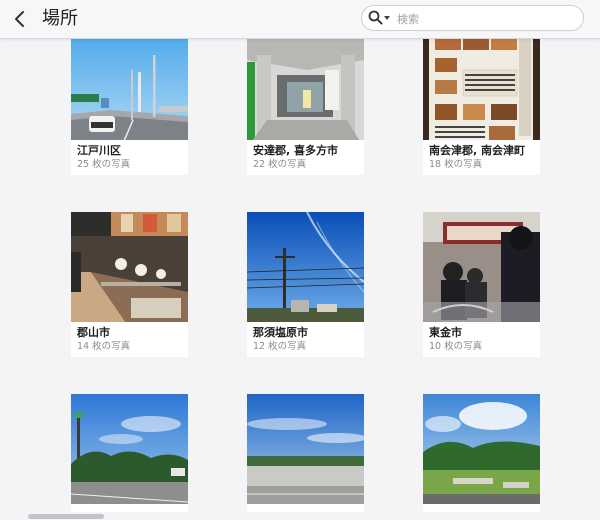 The width and height of the screenshot is (600, 520). What do you see at coordinates (456, 164) in the screenshot?
I see `photo-count: 18 枚の写真` at bounding box center [456, 164].